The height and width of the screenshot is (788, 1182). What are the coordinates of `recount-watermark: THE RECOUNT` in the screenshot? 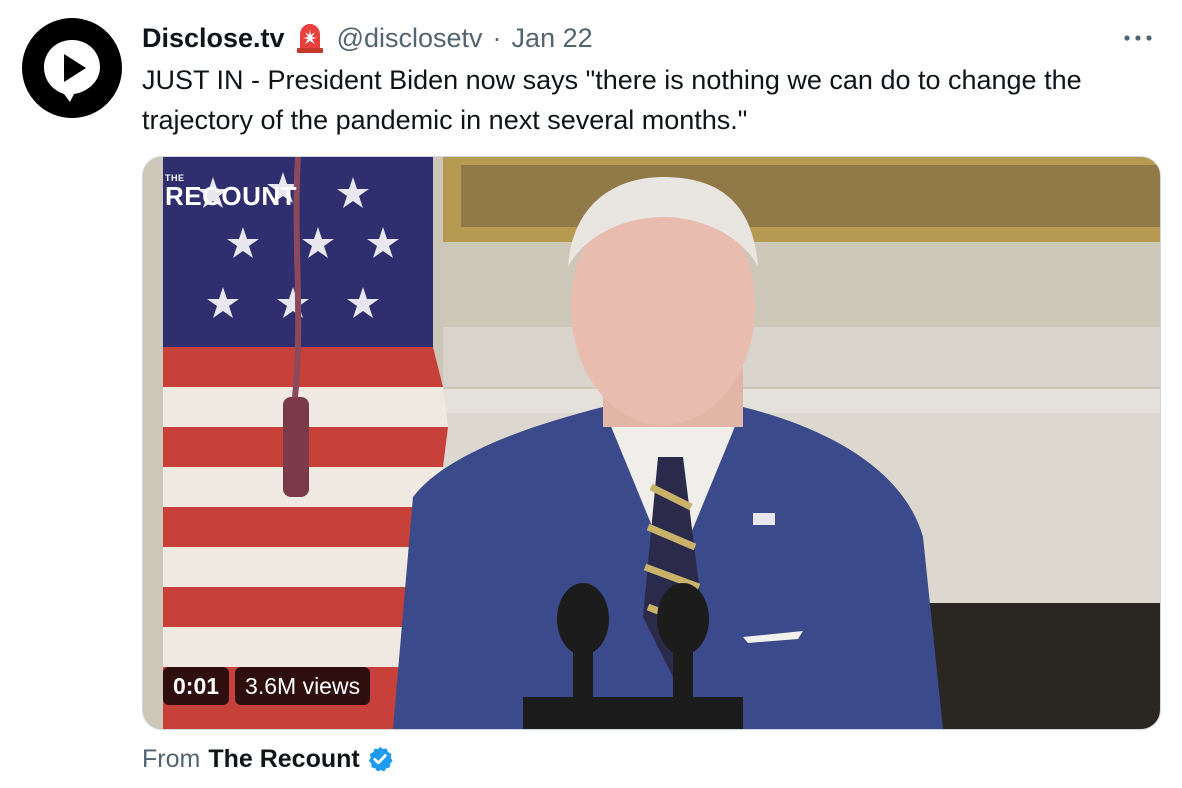 It's located at (231, 191).